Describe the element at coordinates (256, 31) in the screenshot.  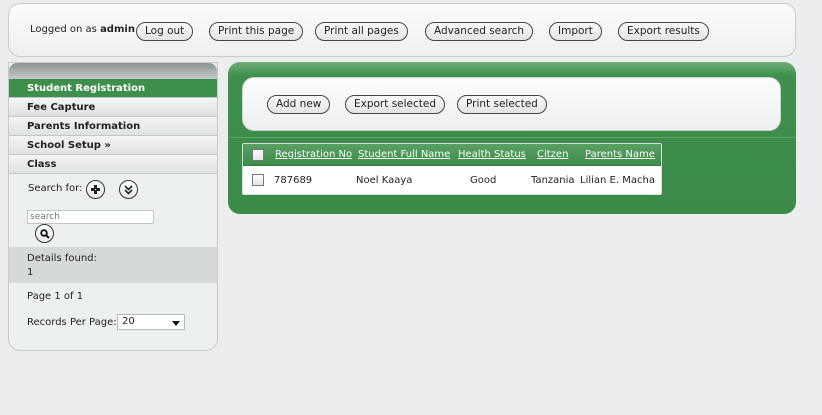
I see `print-page-button: Print this page` at that location.